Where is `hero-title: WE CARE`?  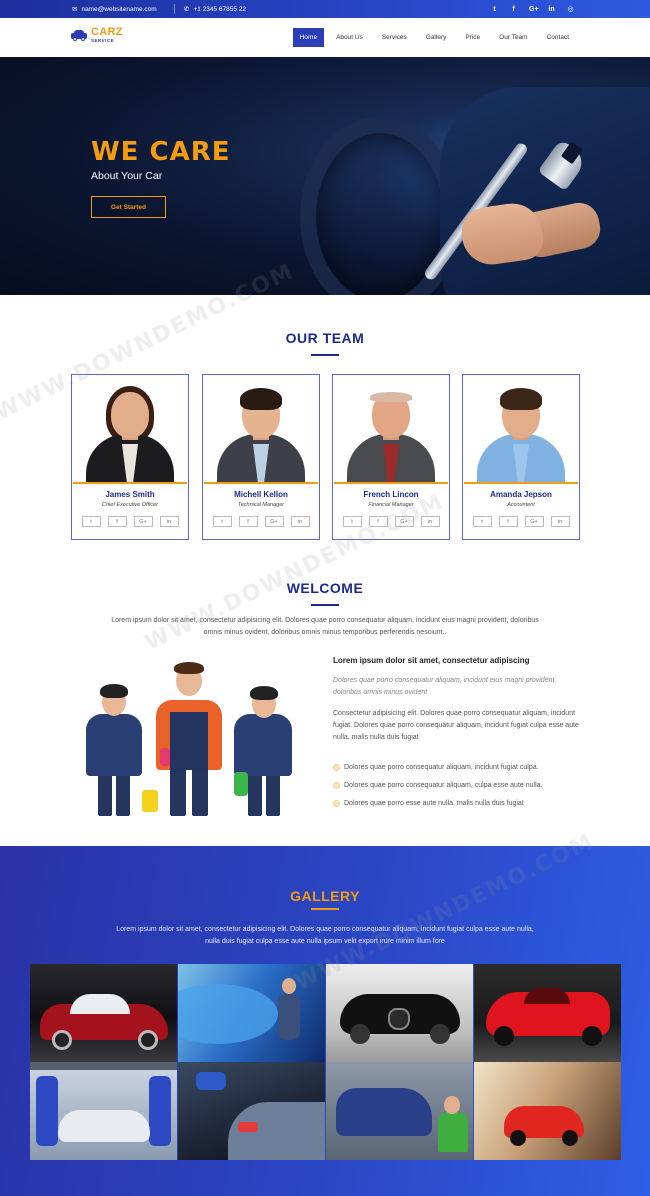 hero-title: WE CARE is located at coordinates (161, 152).